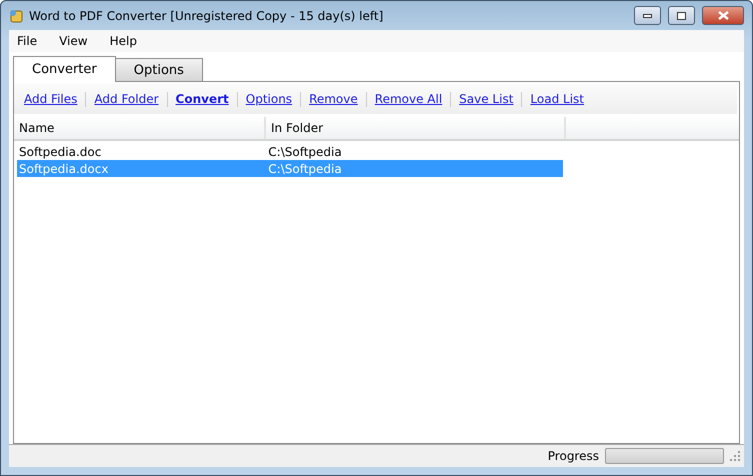 Image resolution: width=753 pixels, height=476 pixels. Describe the element at coordinates (140, 128) in the screenshot. I see `column-header: Name` at that location.